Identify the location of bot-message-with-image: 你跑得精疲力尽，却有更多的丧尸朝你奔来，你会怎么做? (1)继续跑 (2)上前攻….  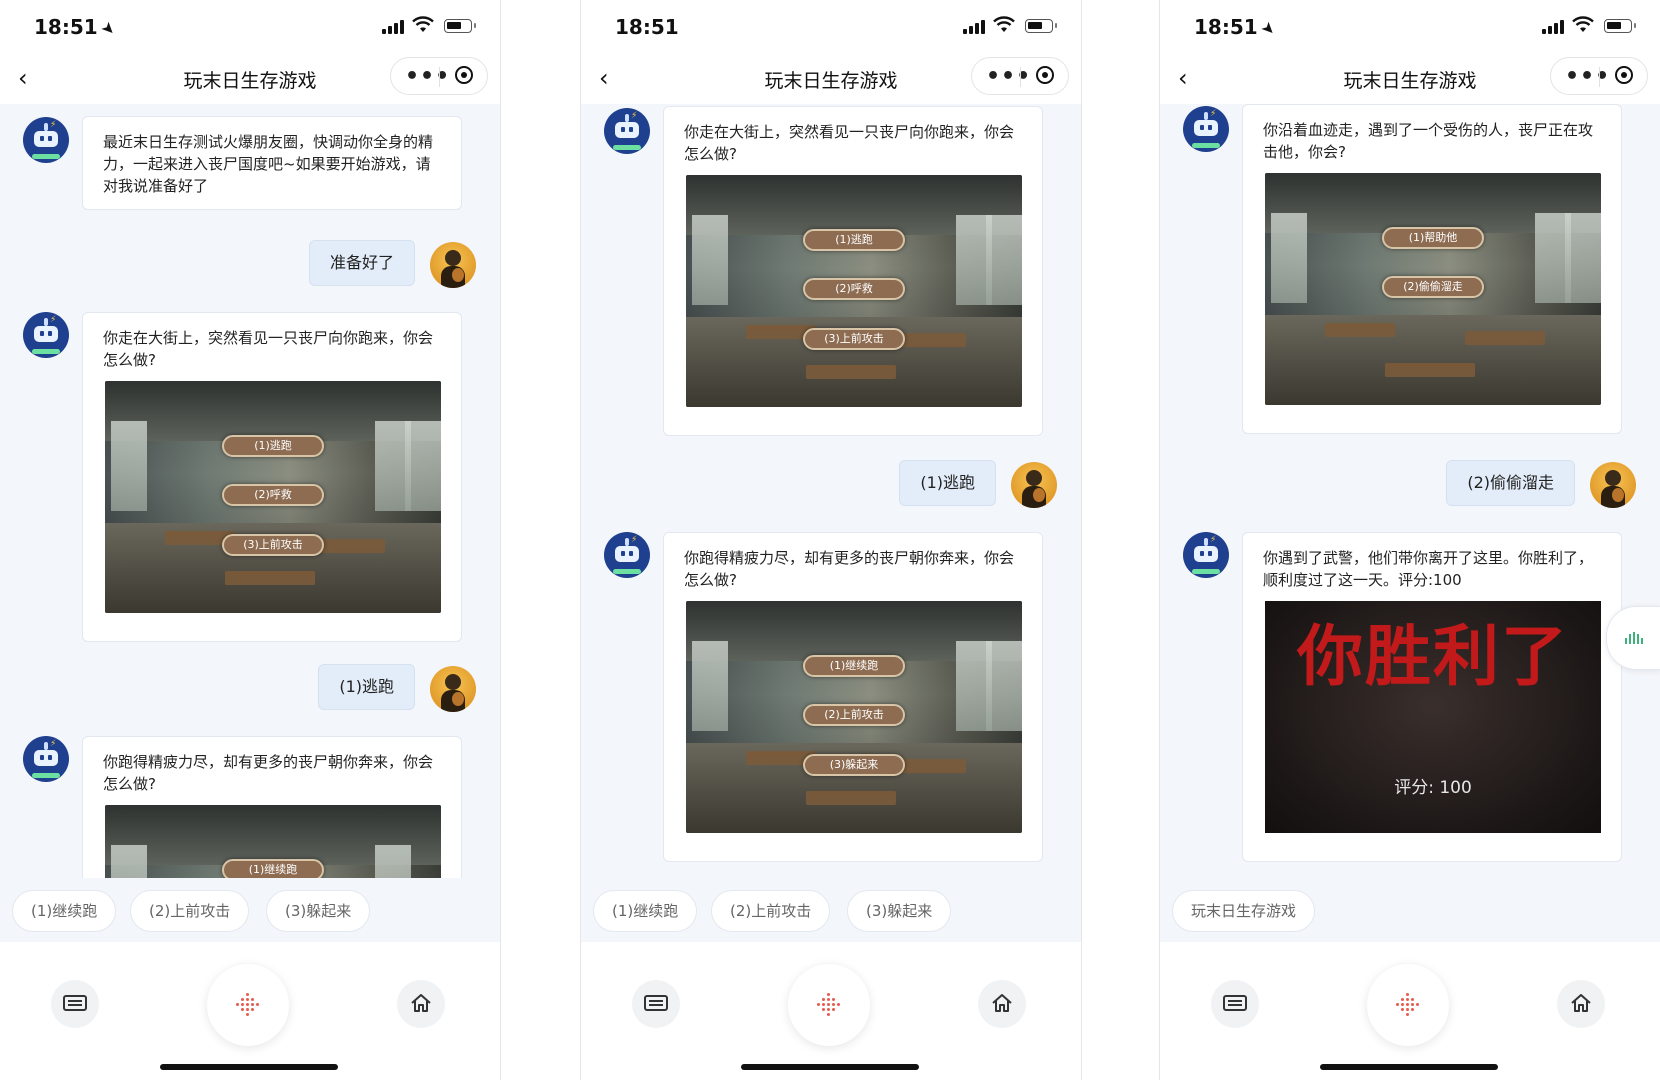
(853, 697).